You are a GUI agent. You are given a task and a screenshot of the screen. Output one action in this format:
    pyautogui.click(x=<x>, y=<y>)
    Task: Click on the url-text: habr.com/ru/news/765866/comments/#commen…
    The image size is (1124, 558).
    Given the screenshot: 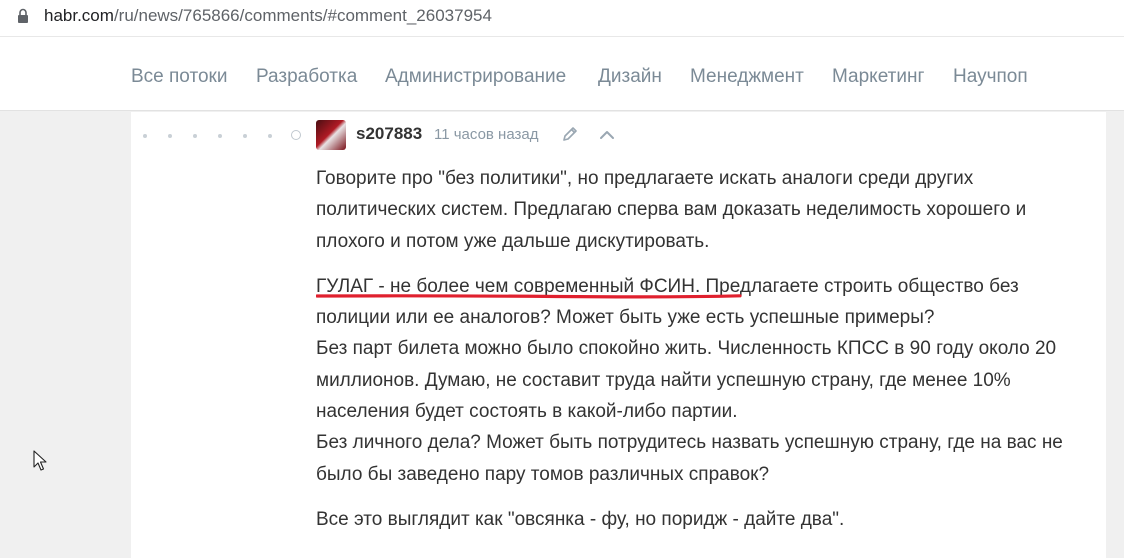 What is the action you would take?
    pyautogui.click(x=268, y=16)
    